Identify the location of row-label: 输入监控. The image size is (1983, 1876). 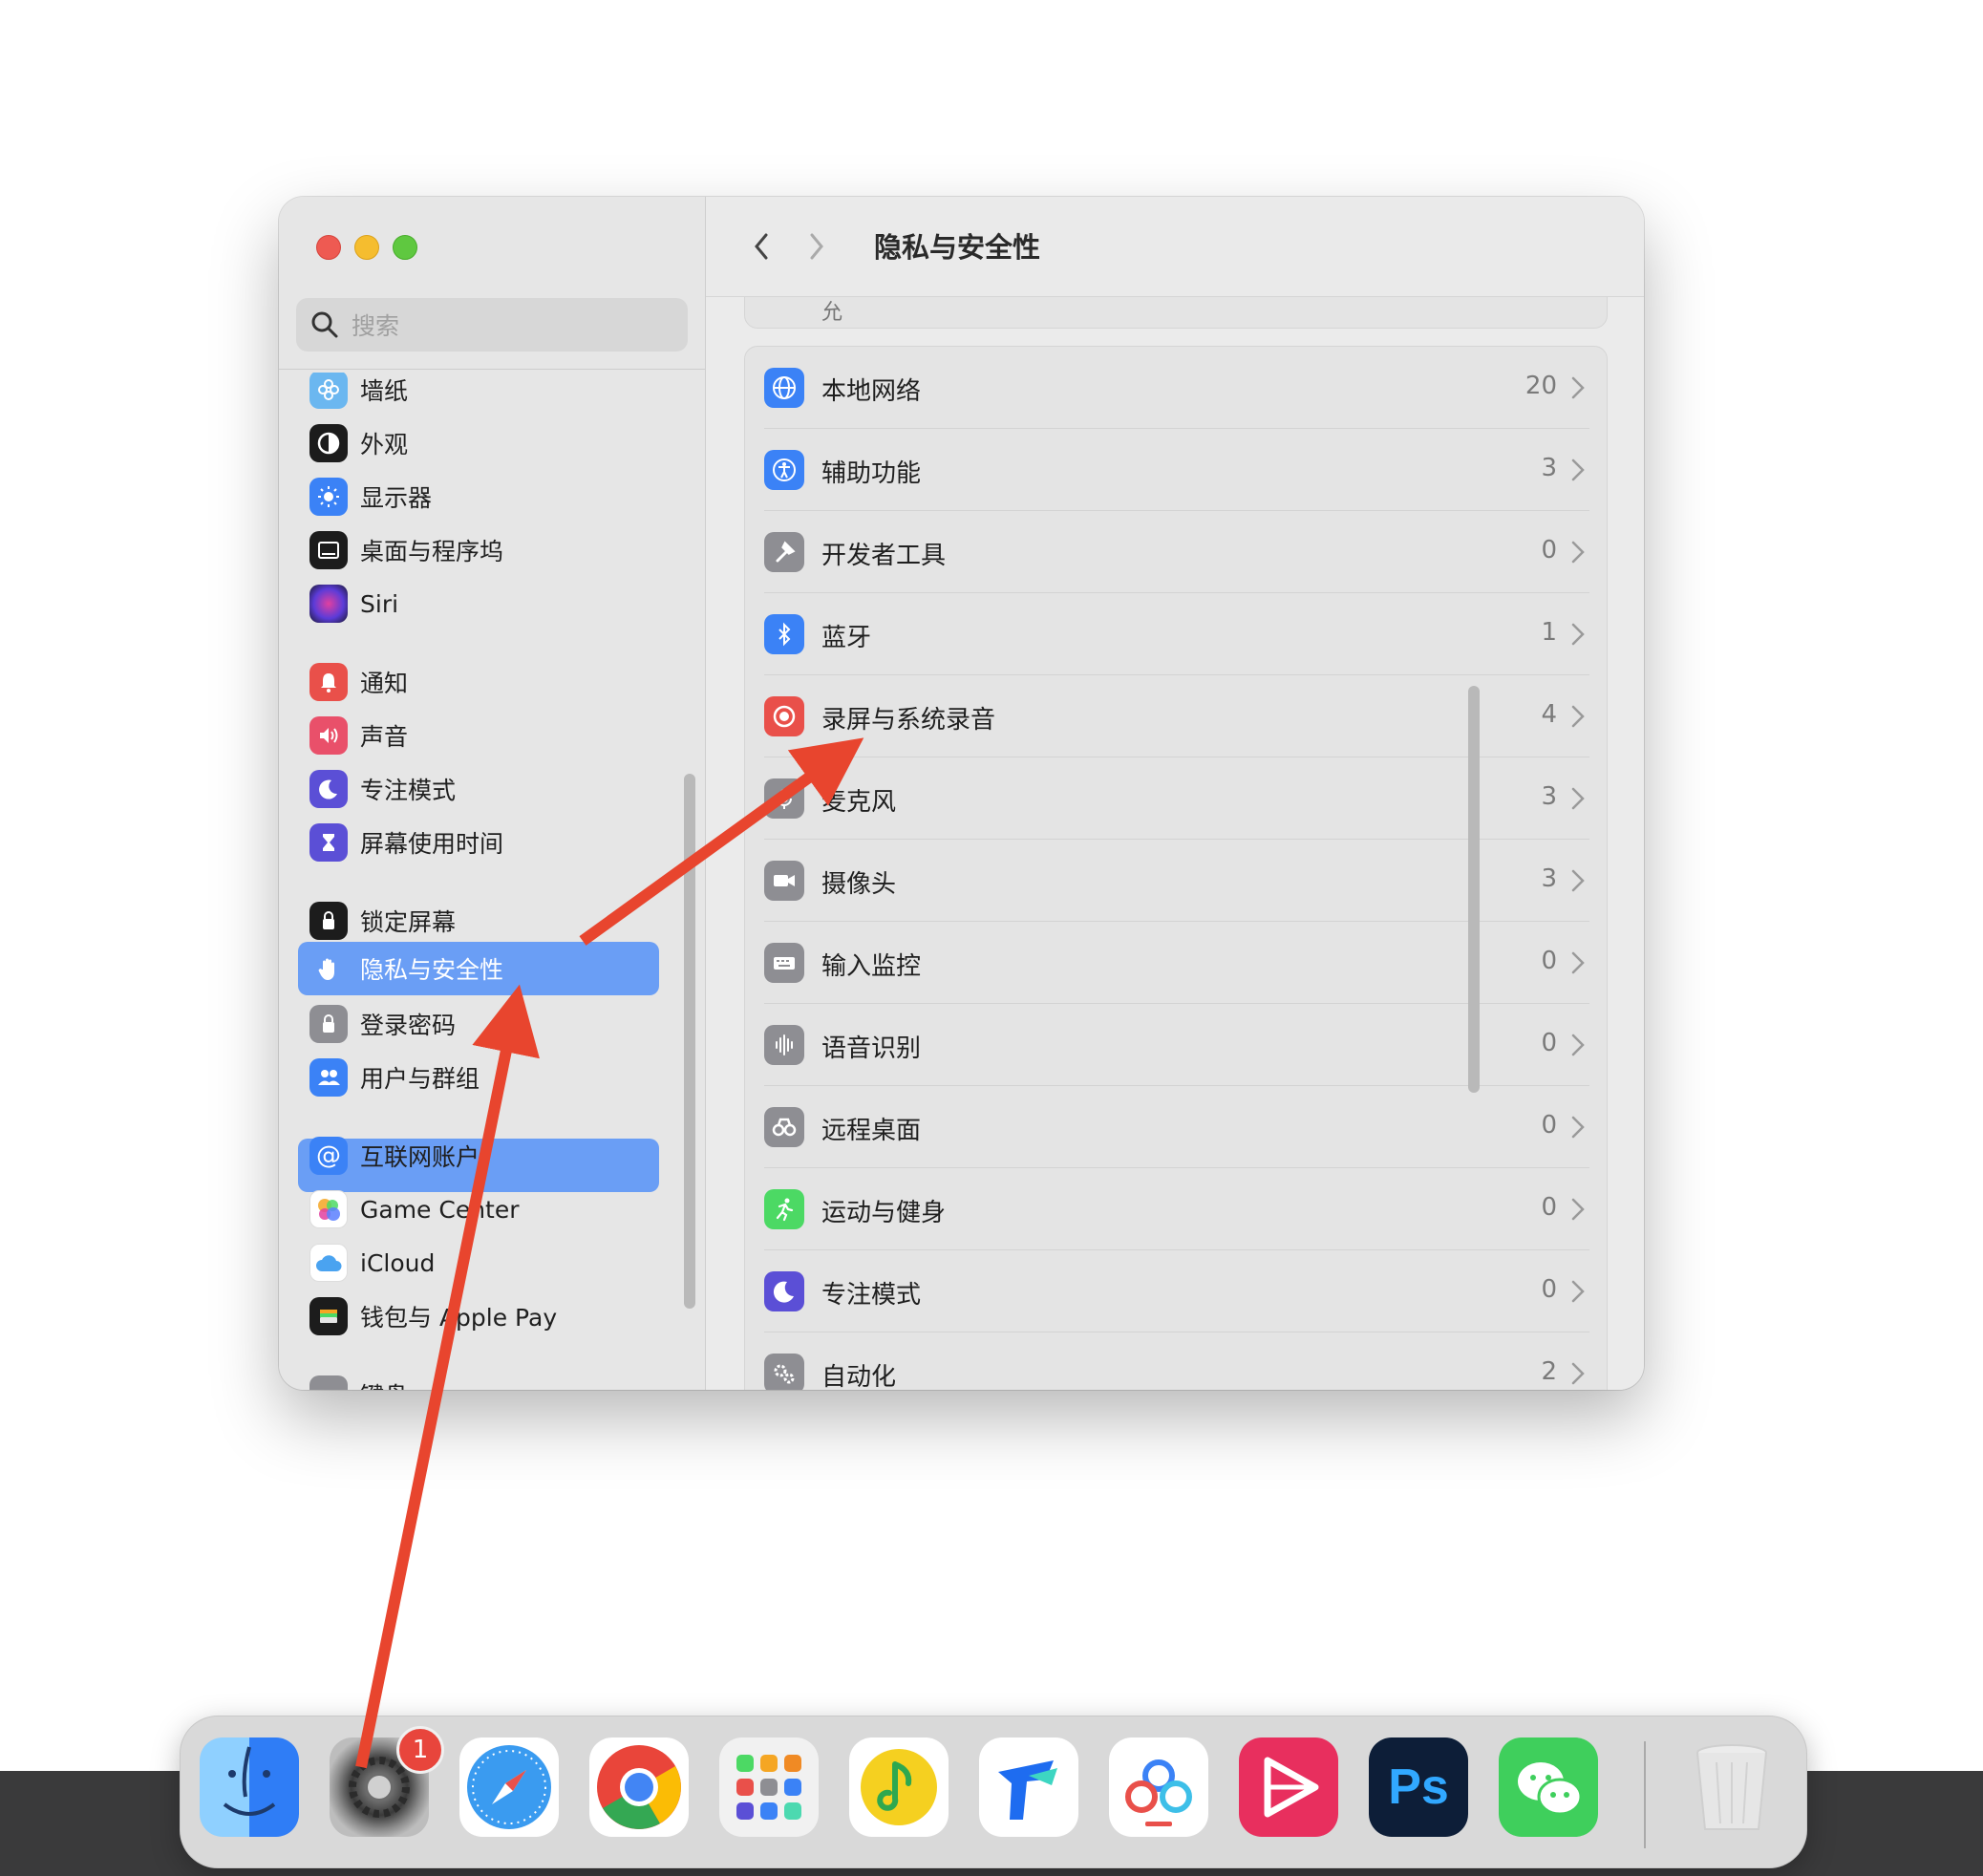
(871, 966).